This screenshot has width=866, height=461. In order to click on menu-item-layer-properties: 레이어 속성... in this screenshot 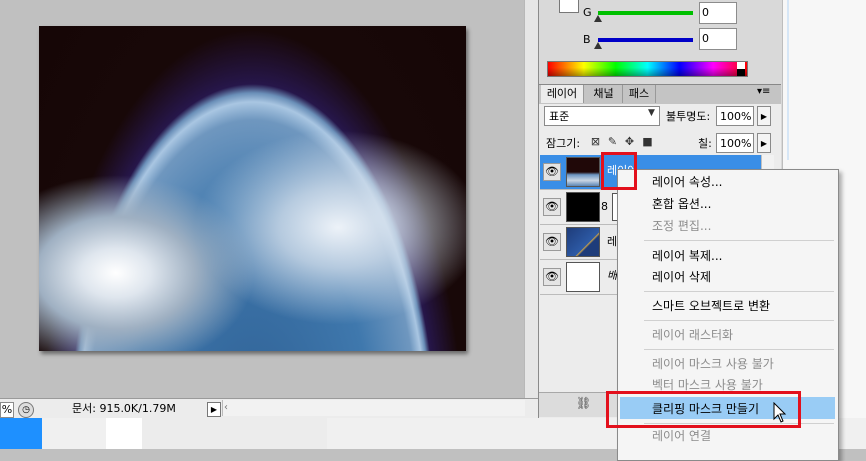, I will do `click(687, 182)`.